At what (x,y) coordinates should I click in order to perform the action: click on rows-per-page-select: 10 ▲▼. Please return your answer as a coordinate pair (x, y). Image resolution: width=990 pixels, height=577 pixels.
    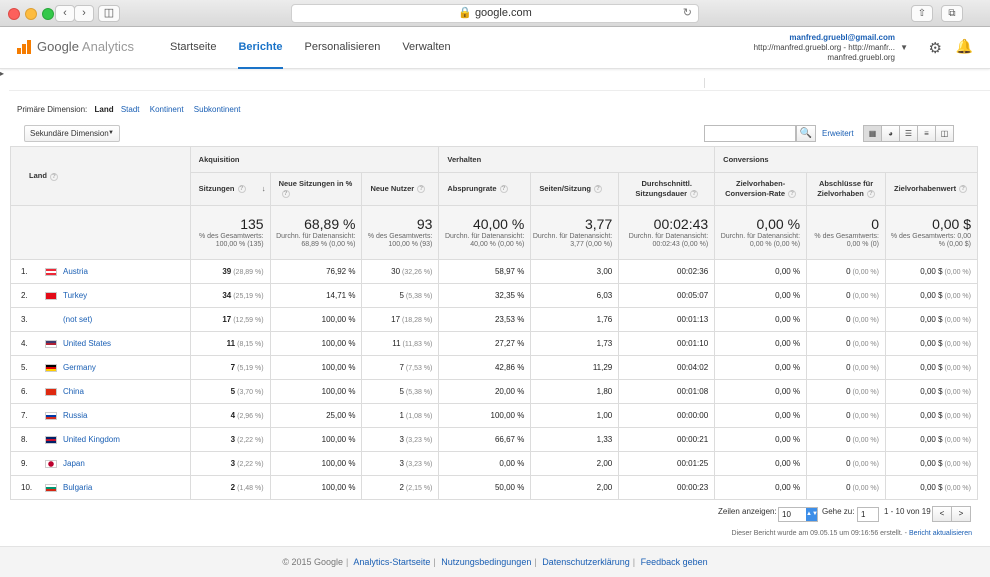
    Looking at the image, I should click on (798, 514).